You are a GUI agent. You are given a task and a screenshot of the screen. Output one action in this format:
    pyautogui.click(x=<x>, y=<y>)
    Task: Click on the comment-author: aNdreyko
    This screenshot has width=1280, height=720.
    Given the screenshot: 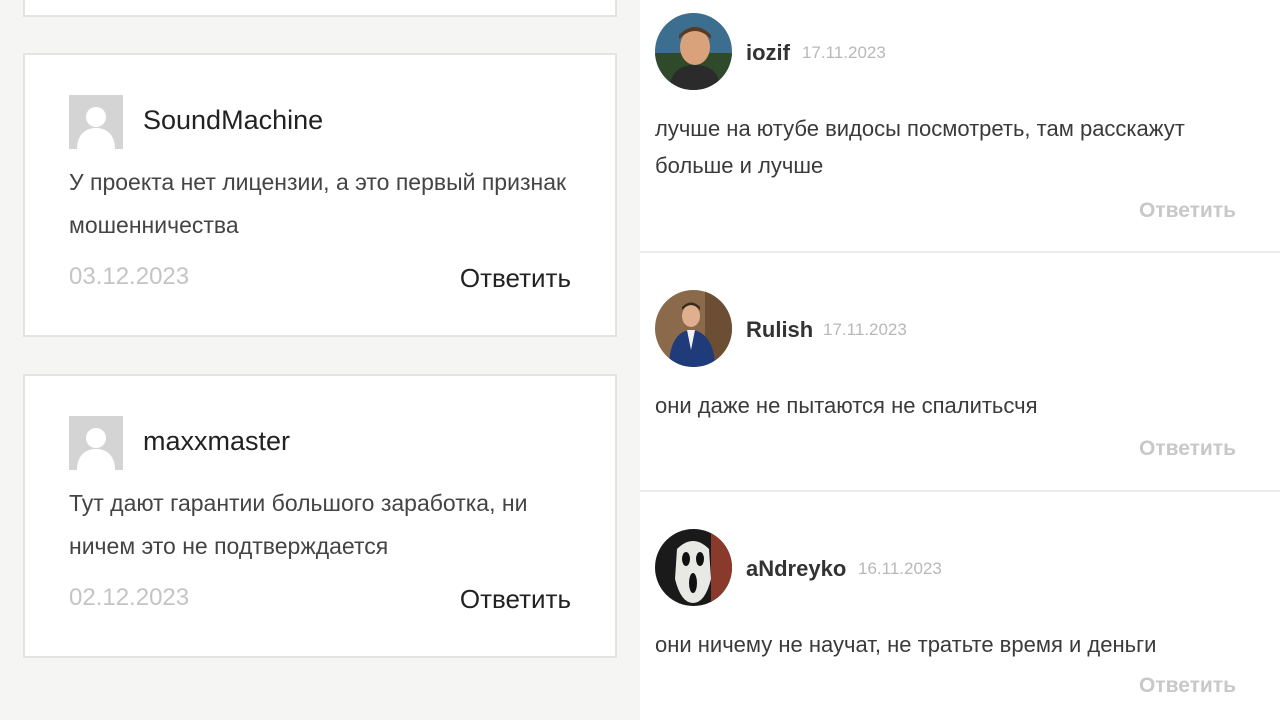 What is the action you would take?
    pyautogui.click(x=796, y=569)
    